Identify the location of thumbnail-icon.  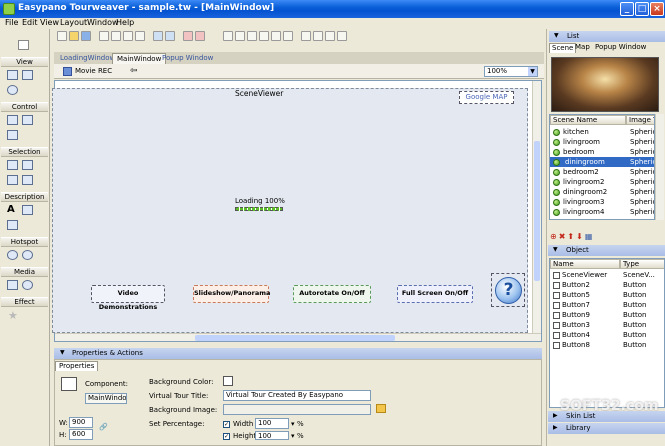
(12, 165).